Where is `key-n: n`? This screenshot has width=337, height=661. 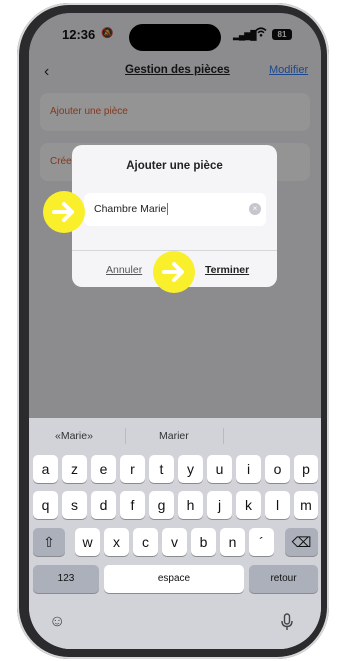
key-n: n is located at coordinates (232, 542).